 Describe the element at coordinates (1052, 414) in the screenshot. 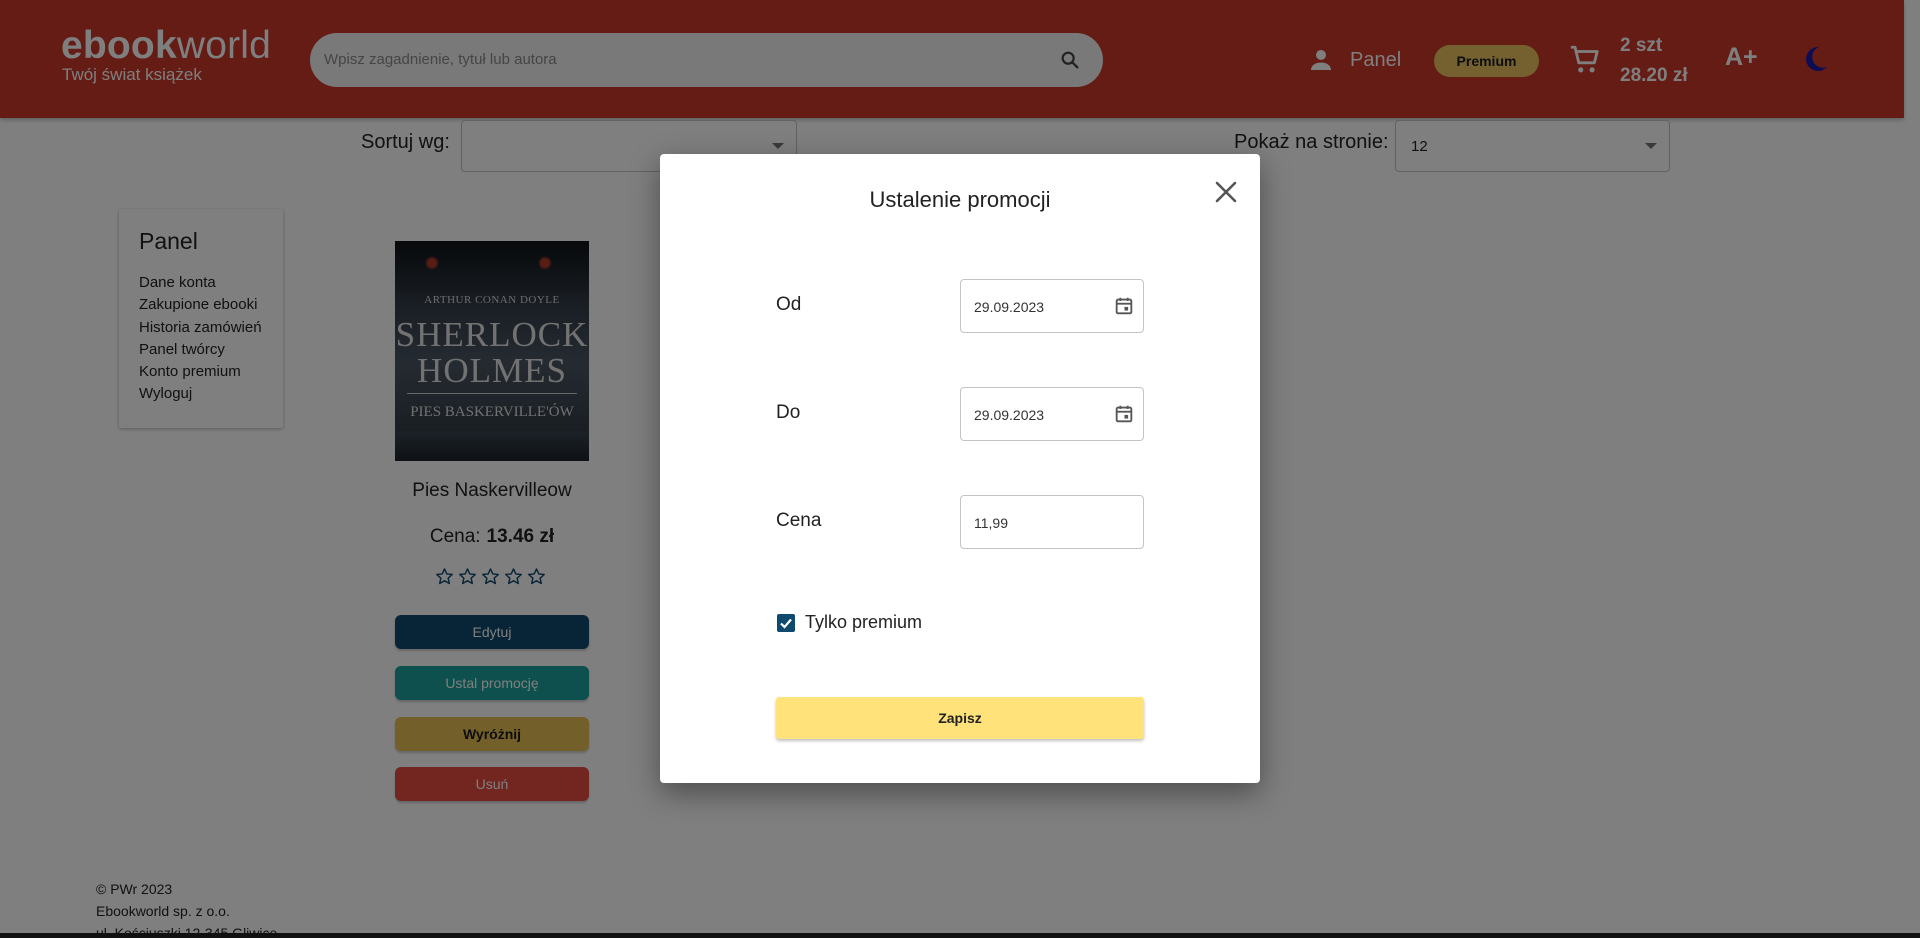

I see `to-date-field: 29.09.2023` at that location.